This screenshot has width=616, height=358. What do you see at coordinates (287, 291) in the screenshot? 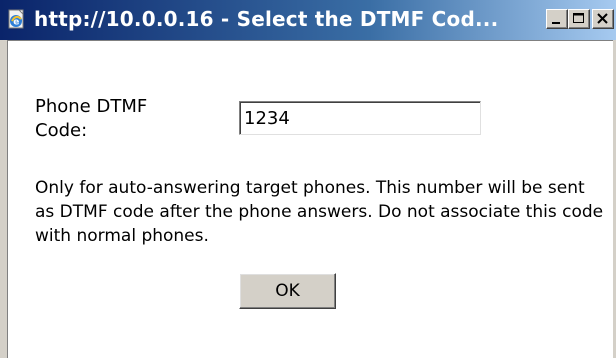
I see `ok-button: OK` at bounding box center [287, 291].